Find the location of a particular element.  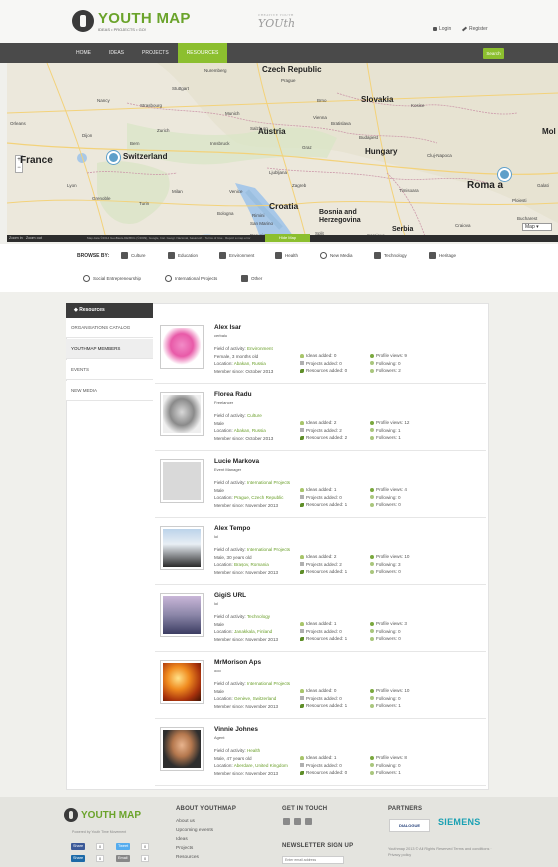

member-name: Florea Radu is located at coordinates (233, 394).